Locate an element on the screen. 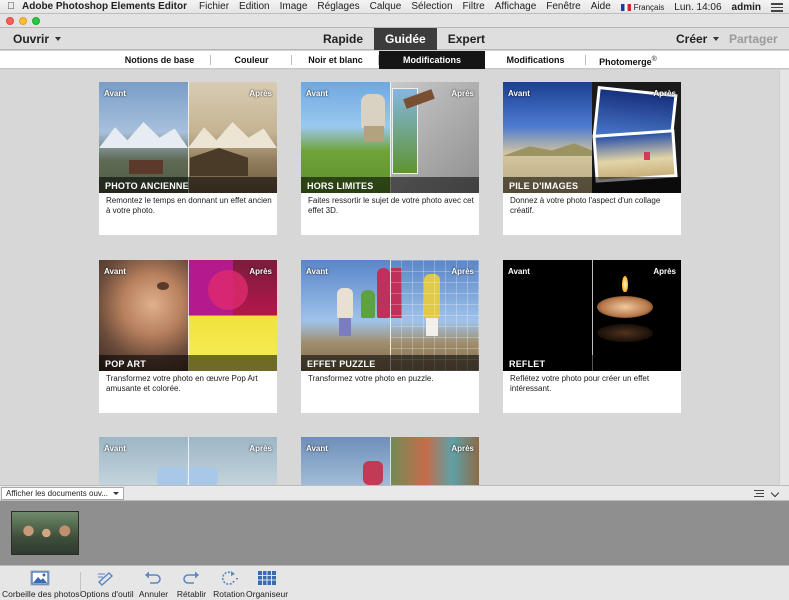 The width and height of the screenshot is (789, 600). card-preview-image: Avant Après EFFET PUZZLE is located at coordinates (390, 315).